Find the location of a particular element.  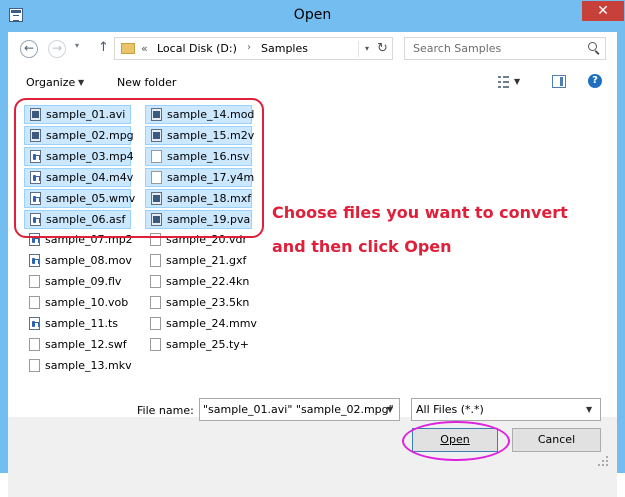

selection-highlight-box is located at coordinates (139, 168).